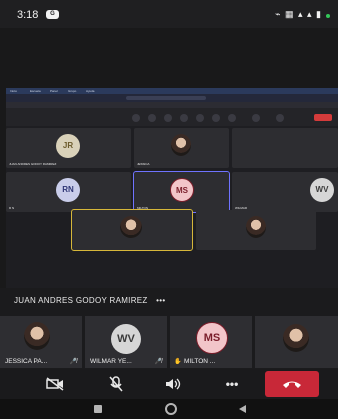 This screenshot has height=419, width=338. I want to click on end-call-button, so click(292, 384).